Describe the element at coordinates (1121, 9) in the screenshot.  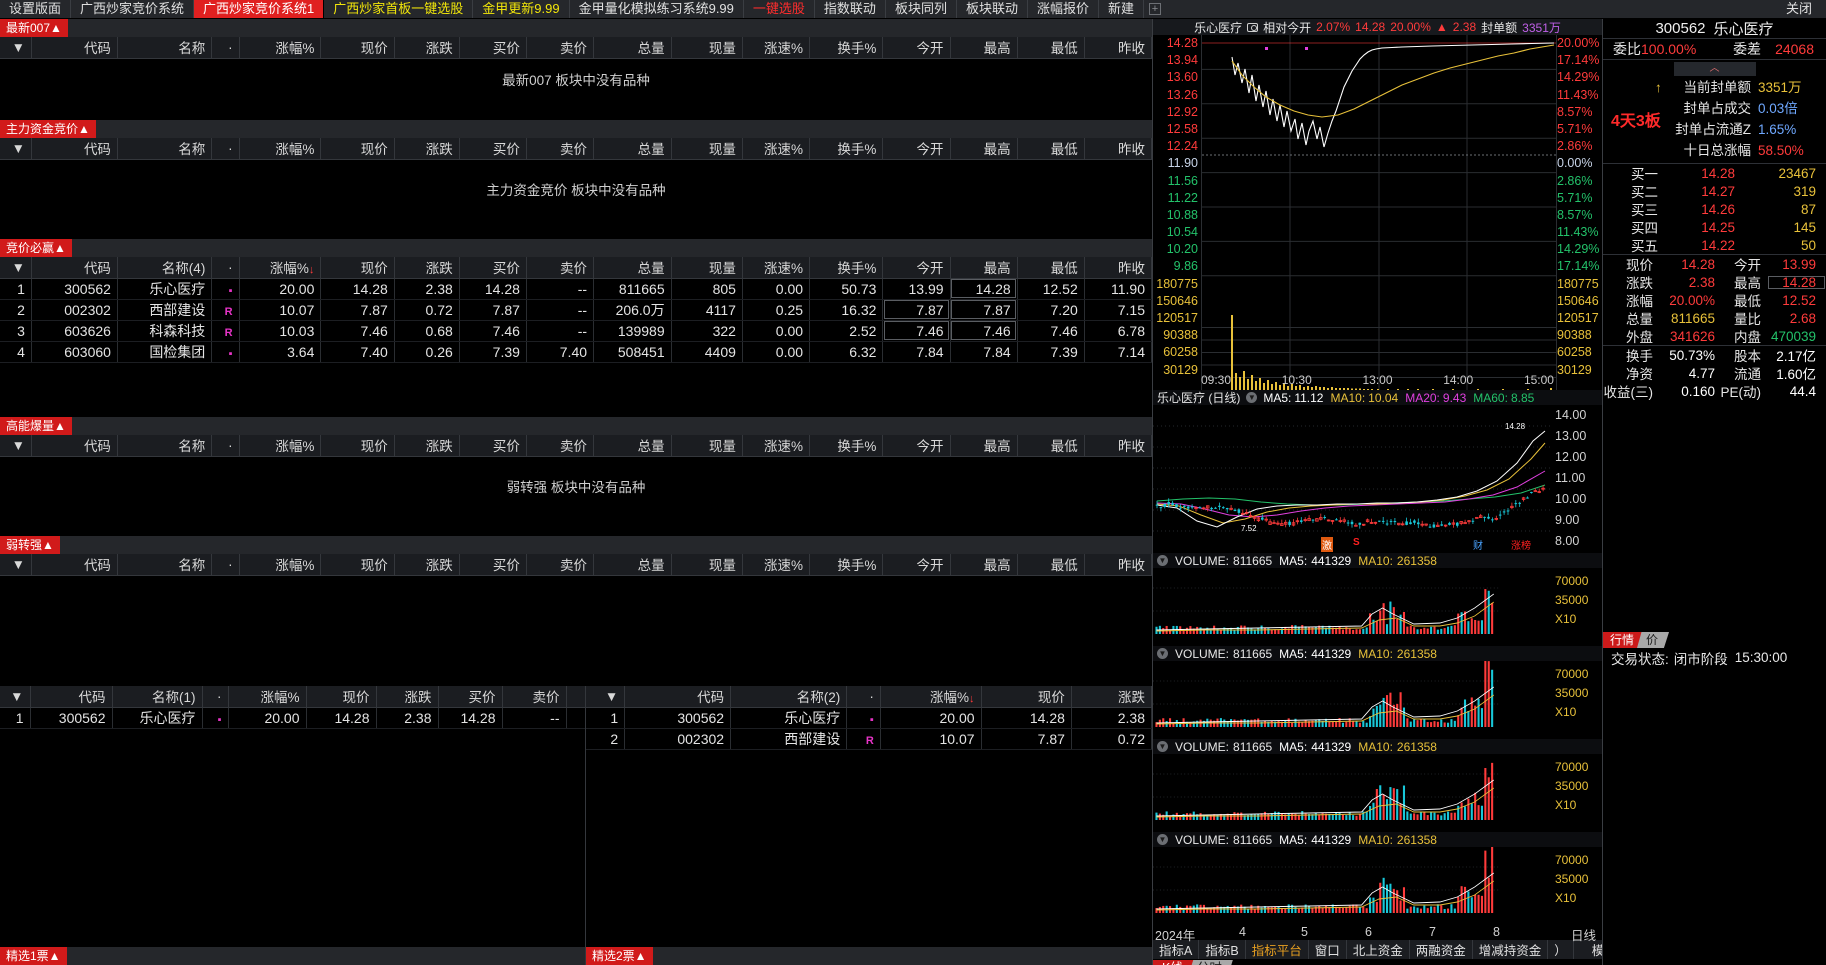
I see `toolbar-item-11: 新建` at that location.